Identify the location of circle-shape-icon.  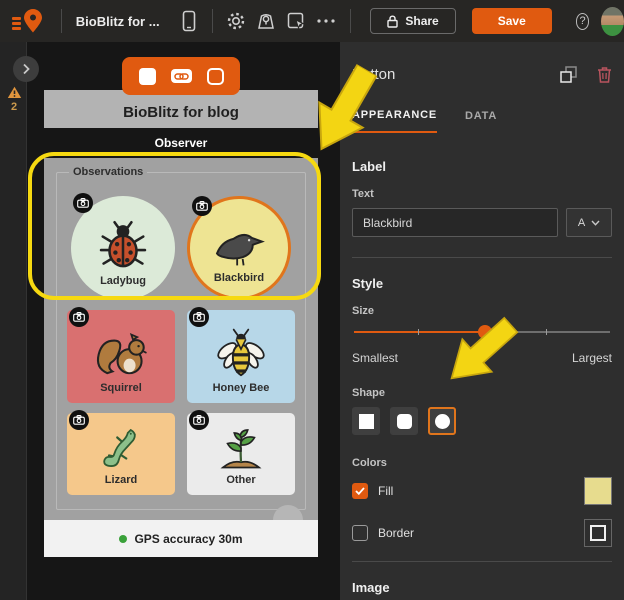
(442, 421).